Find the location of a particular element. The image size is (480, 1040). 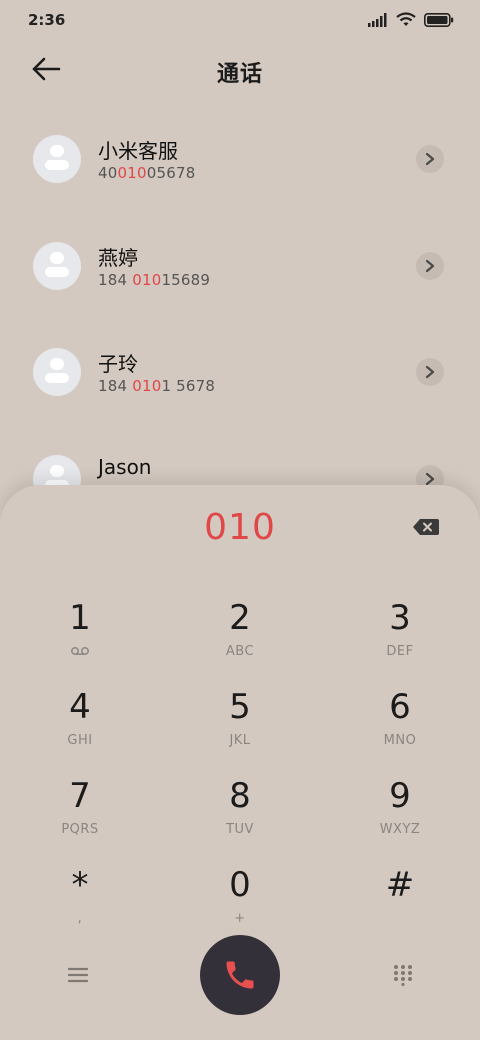

keypad-toggle-button is located at coordinates (403, 975).